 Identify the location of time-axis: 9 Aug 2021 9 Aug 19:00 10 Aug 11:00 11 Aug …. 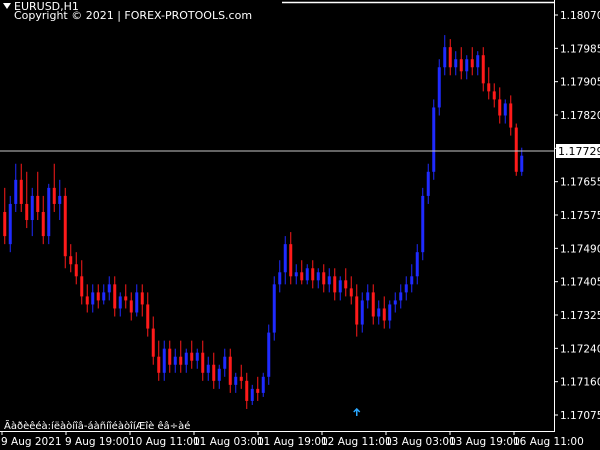
(292, 439).